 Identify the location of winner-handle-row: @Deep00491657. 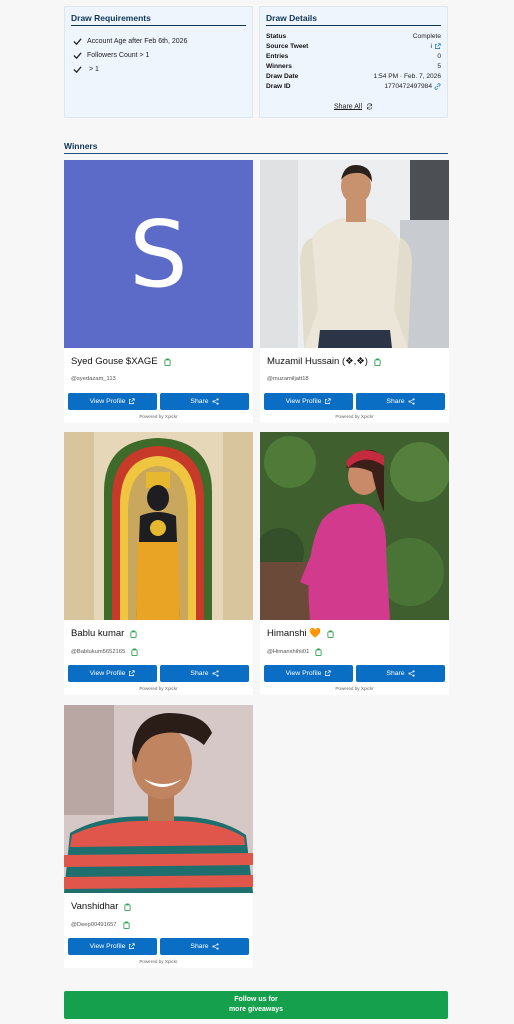
(100, 925).